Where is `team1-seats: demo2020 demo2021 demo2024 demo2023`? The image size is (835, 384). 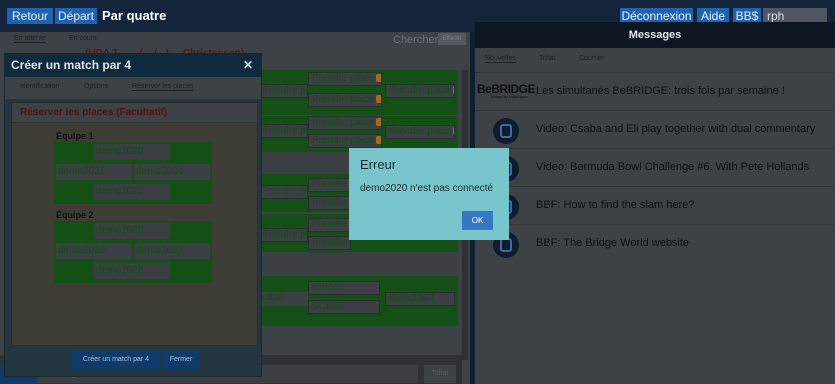 team1-seats: demo2020 demo2021 demo2024 demo2023 is located at coordinates (133, 173).